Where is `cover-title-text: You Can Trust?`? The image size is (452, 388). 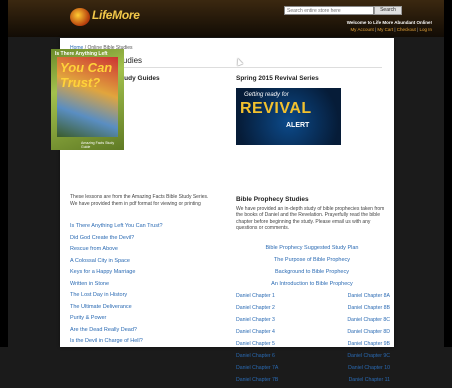
cover-title-text: You Can Trust? is located at coordinates (86, 75).